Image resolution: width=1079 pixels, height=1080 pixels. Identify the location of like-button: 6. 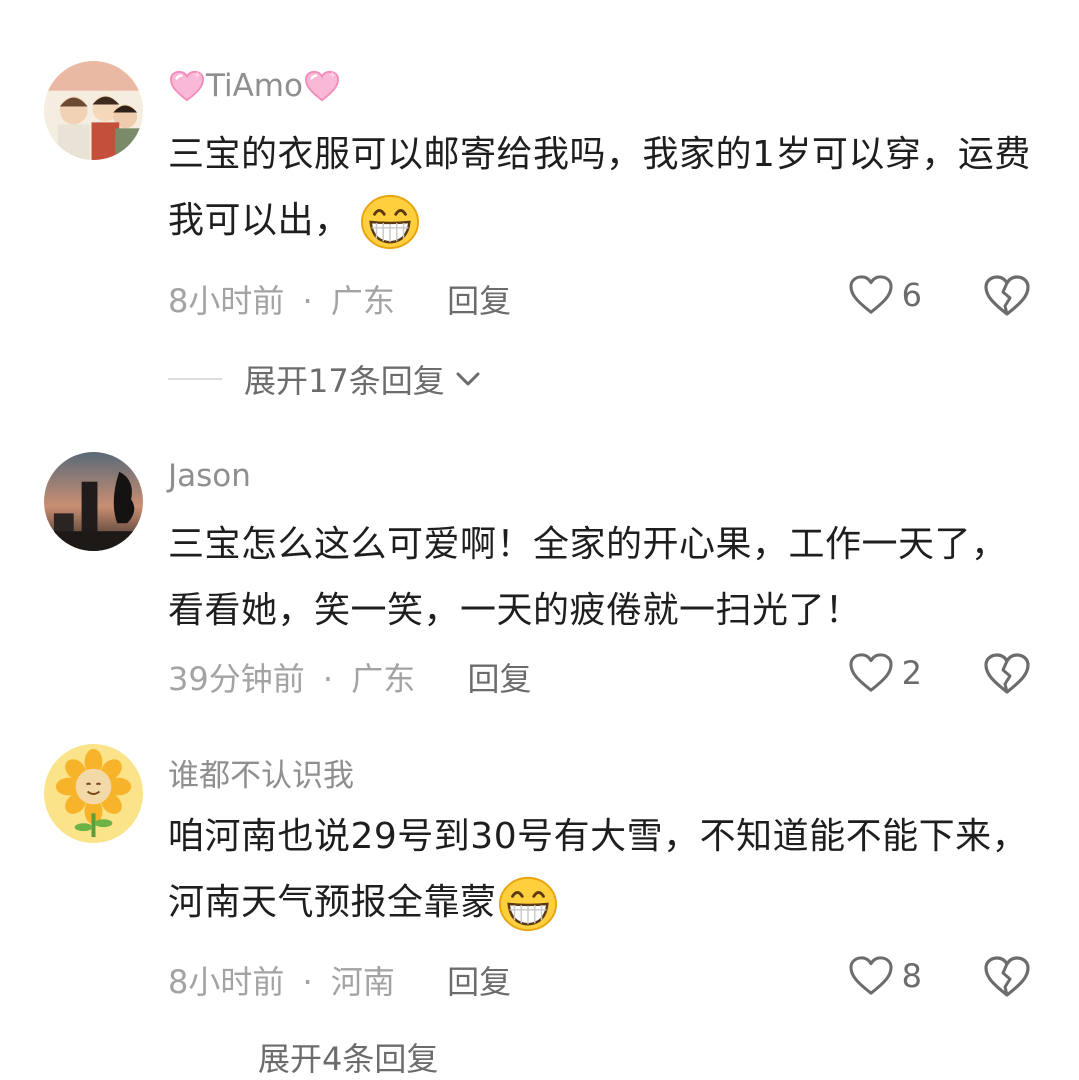
(885, 295).